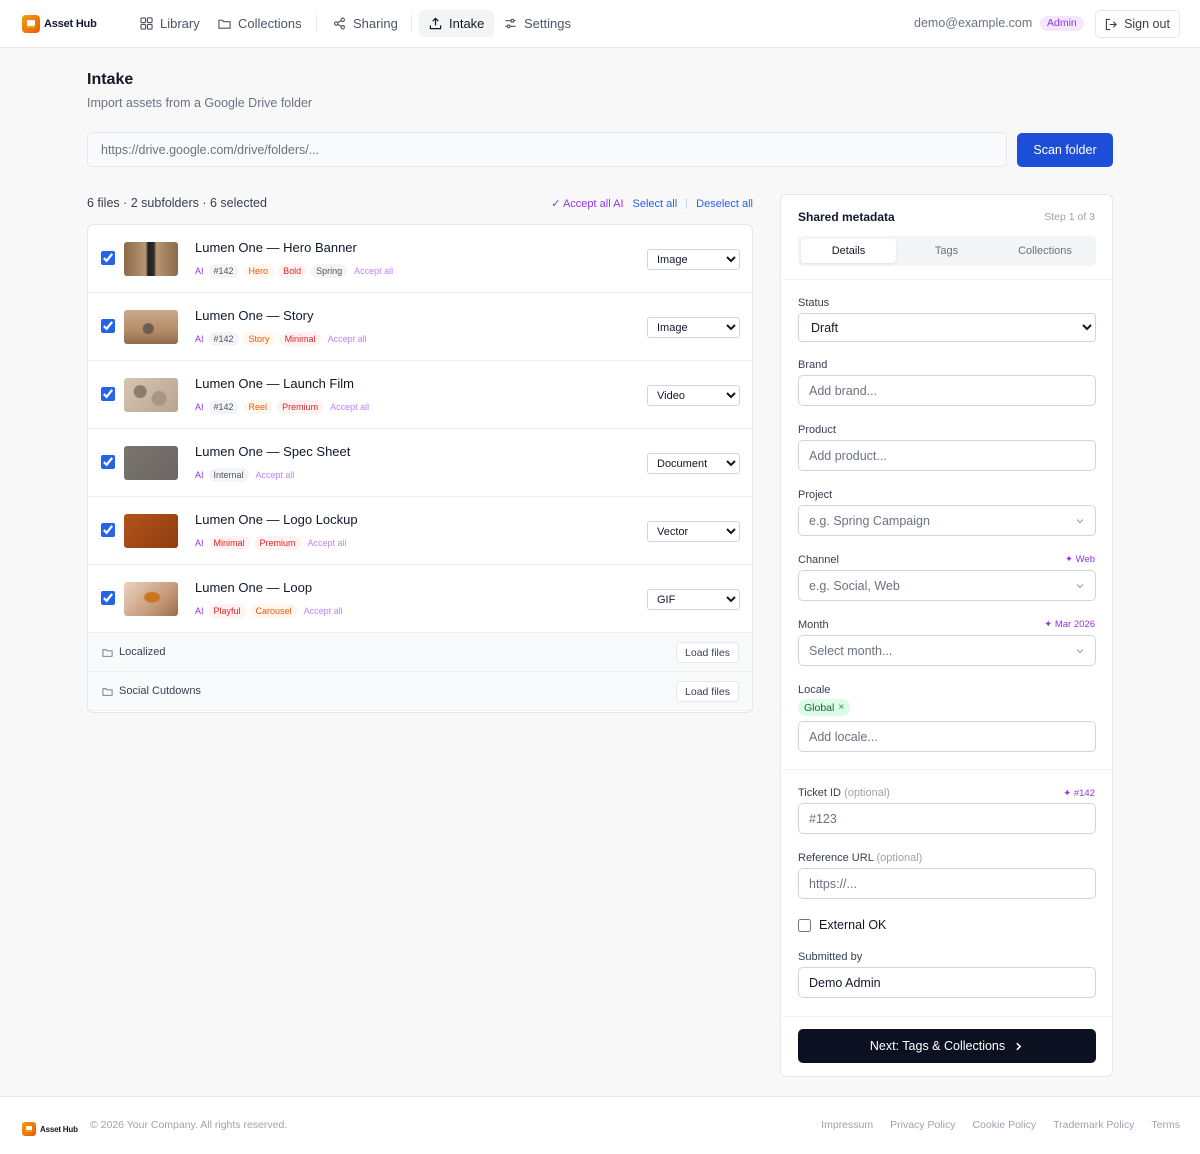 Image resolution: width=1200 pixels, height=1154 pixels. What do you see at coordinates (693, 395) in the screenshot?
I see `asset-type-select: Video` at bounding box center [693, 395].